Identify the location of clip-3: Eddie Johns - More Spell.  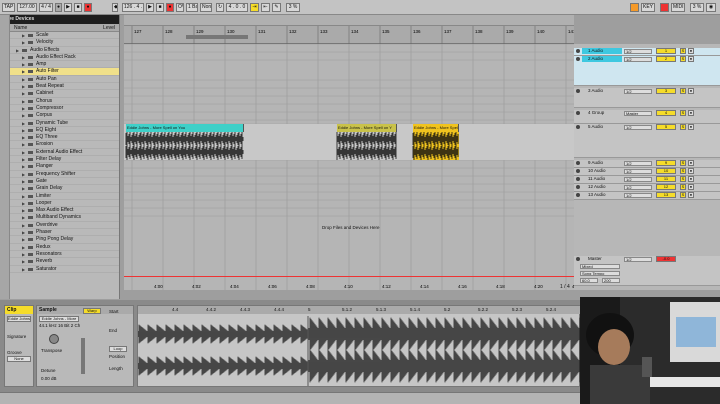
(436, 128).